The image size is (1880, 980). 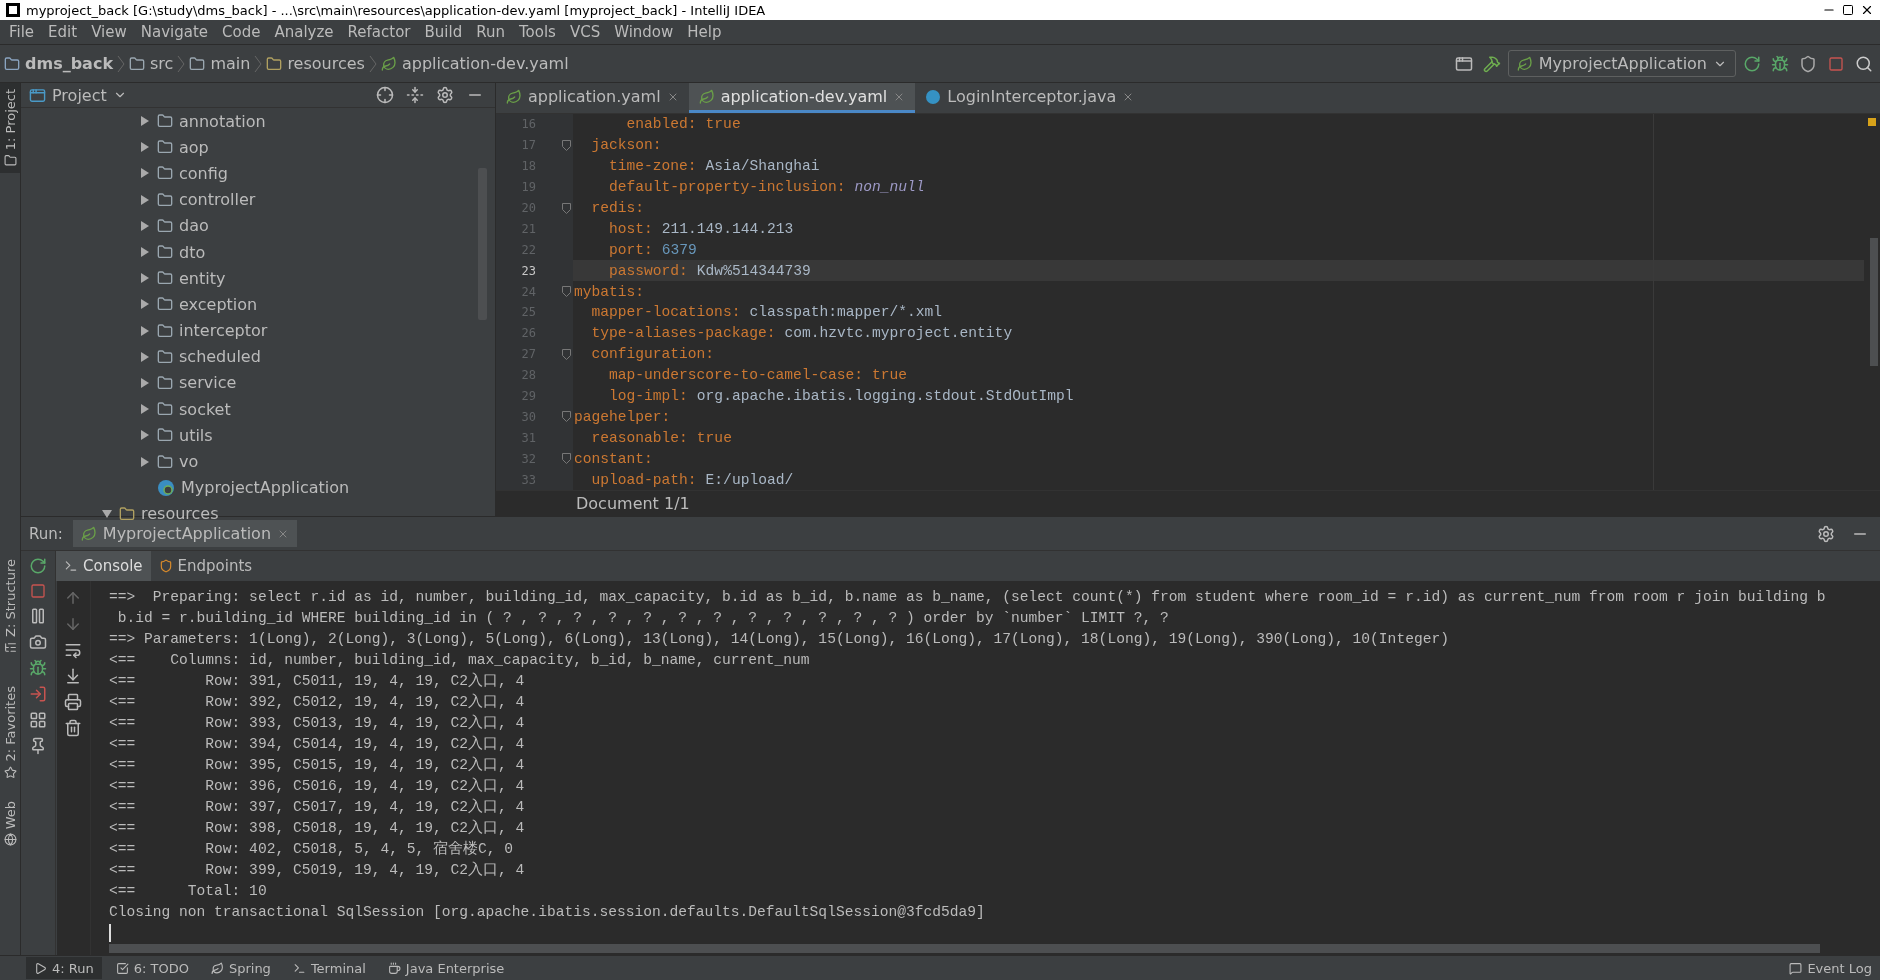 I want to click on exit-icon, so click(x=38, y=694).